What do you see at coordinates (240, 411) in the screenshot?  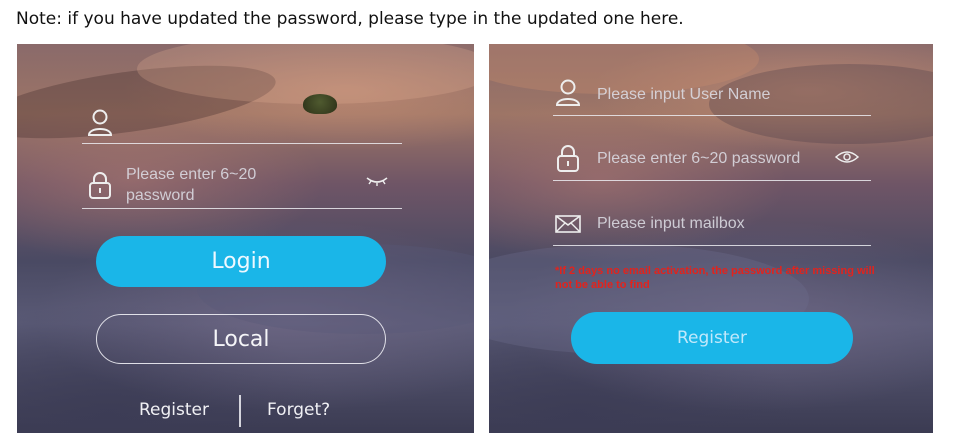 I see `links-divider` at bounding box center [240, 411].